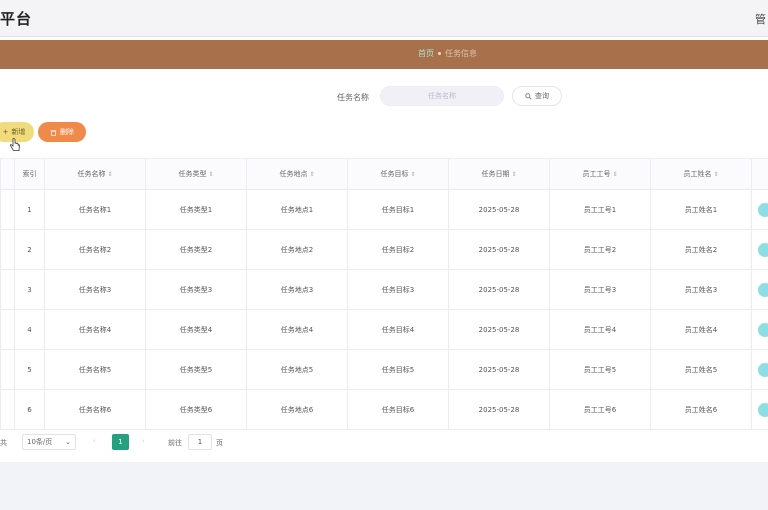  I want to click on query-button-label: 查询, so click(542, 96).